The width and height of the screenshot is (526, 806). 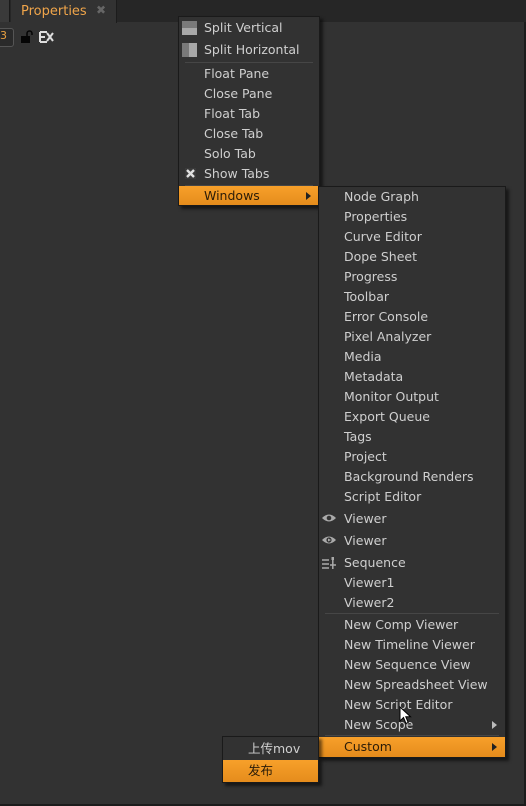 What do you see at coordinates (232, 113) in the screenshot?
I see `menu-item-label: Float Tab` at bounding box center [232, 113].